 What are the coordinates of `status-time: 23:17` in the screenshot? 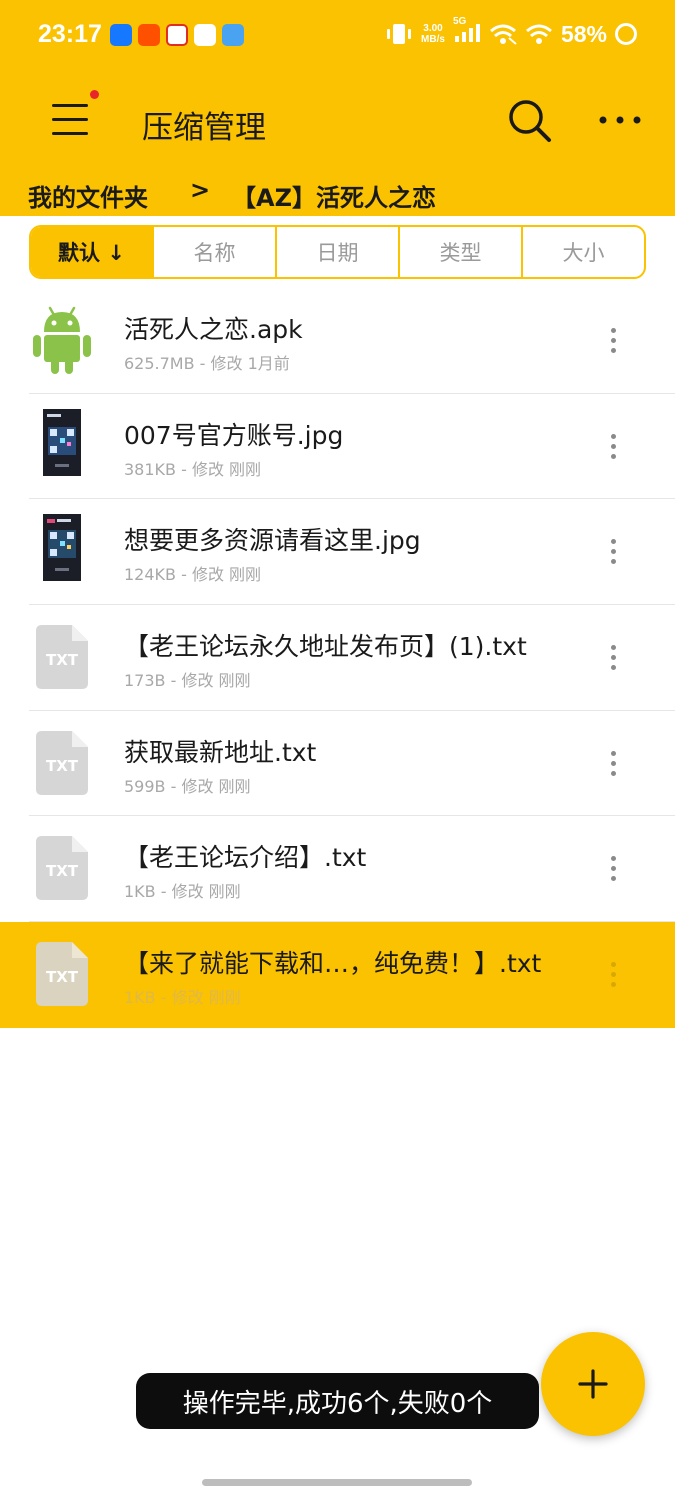 It's located at (70, 34).